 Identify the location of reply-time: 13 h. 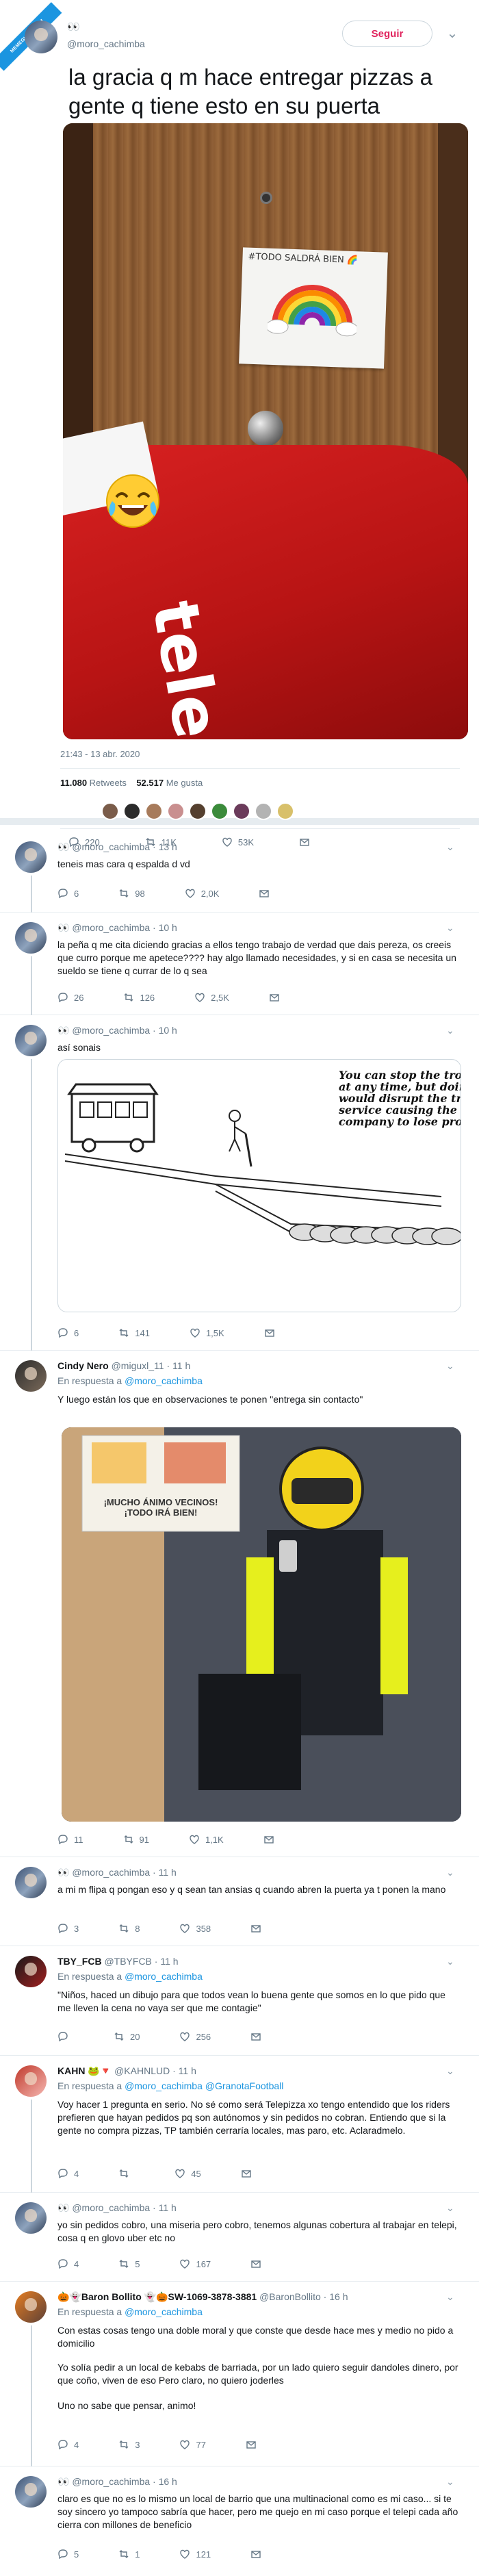
(168, 846).